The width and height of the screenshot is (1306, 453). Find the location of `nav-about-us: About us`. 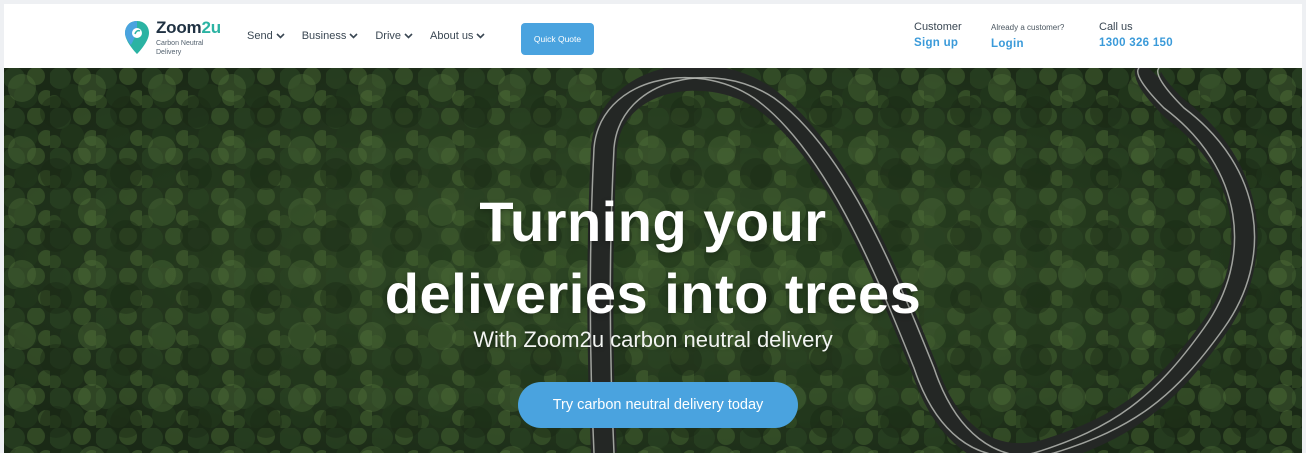

nav-about-us: About us is located at coordinates (458, 36).